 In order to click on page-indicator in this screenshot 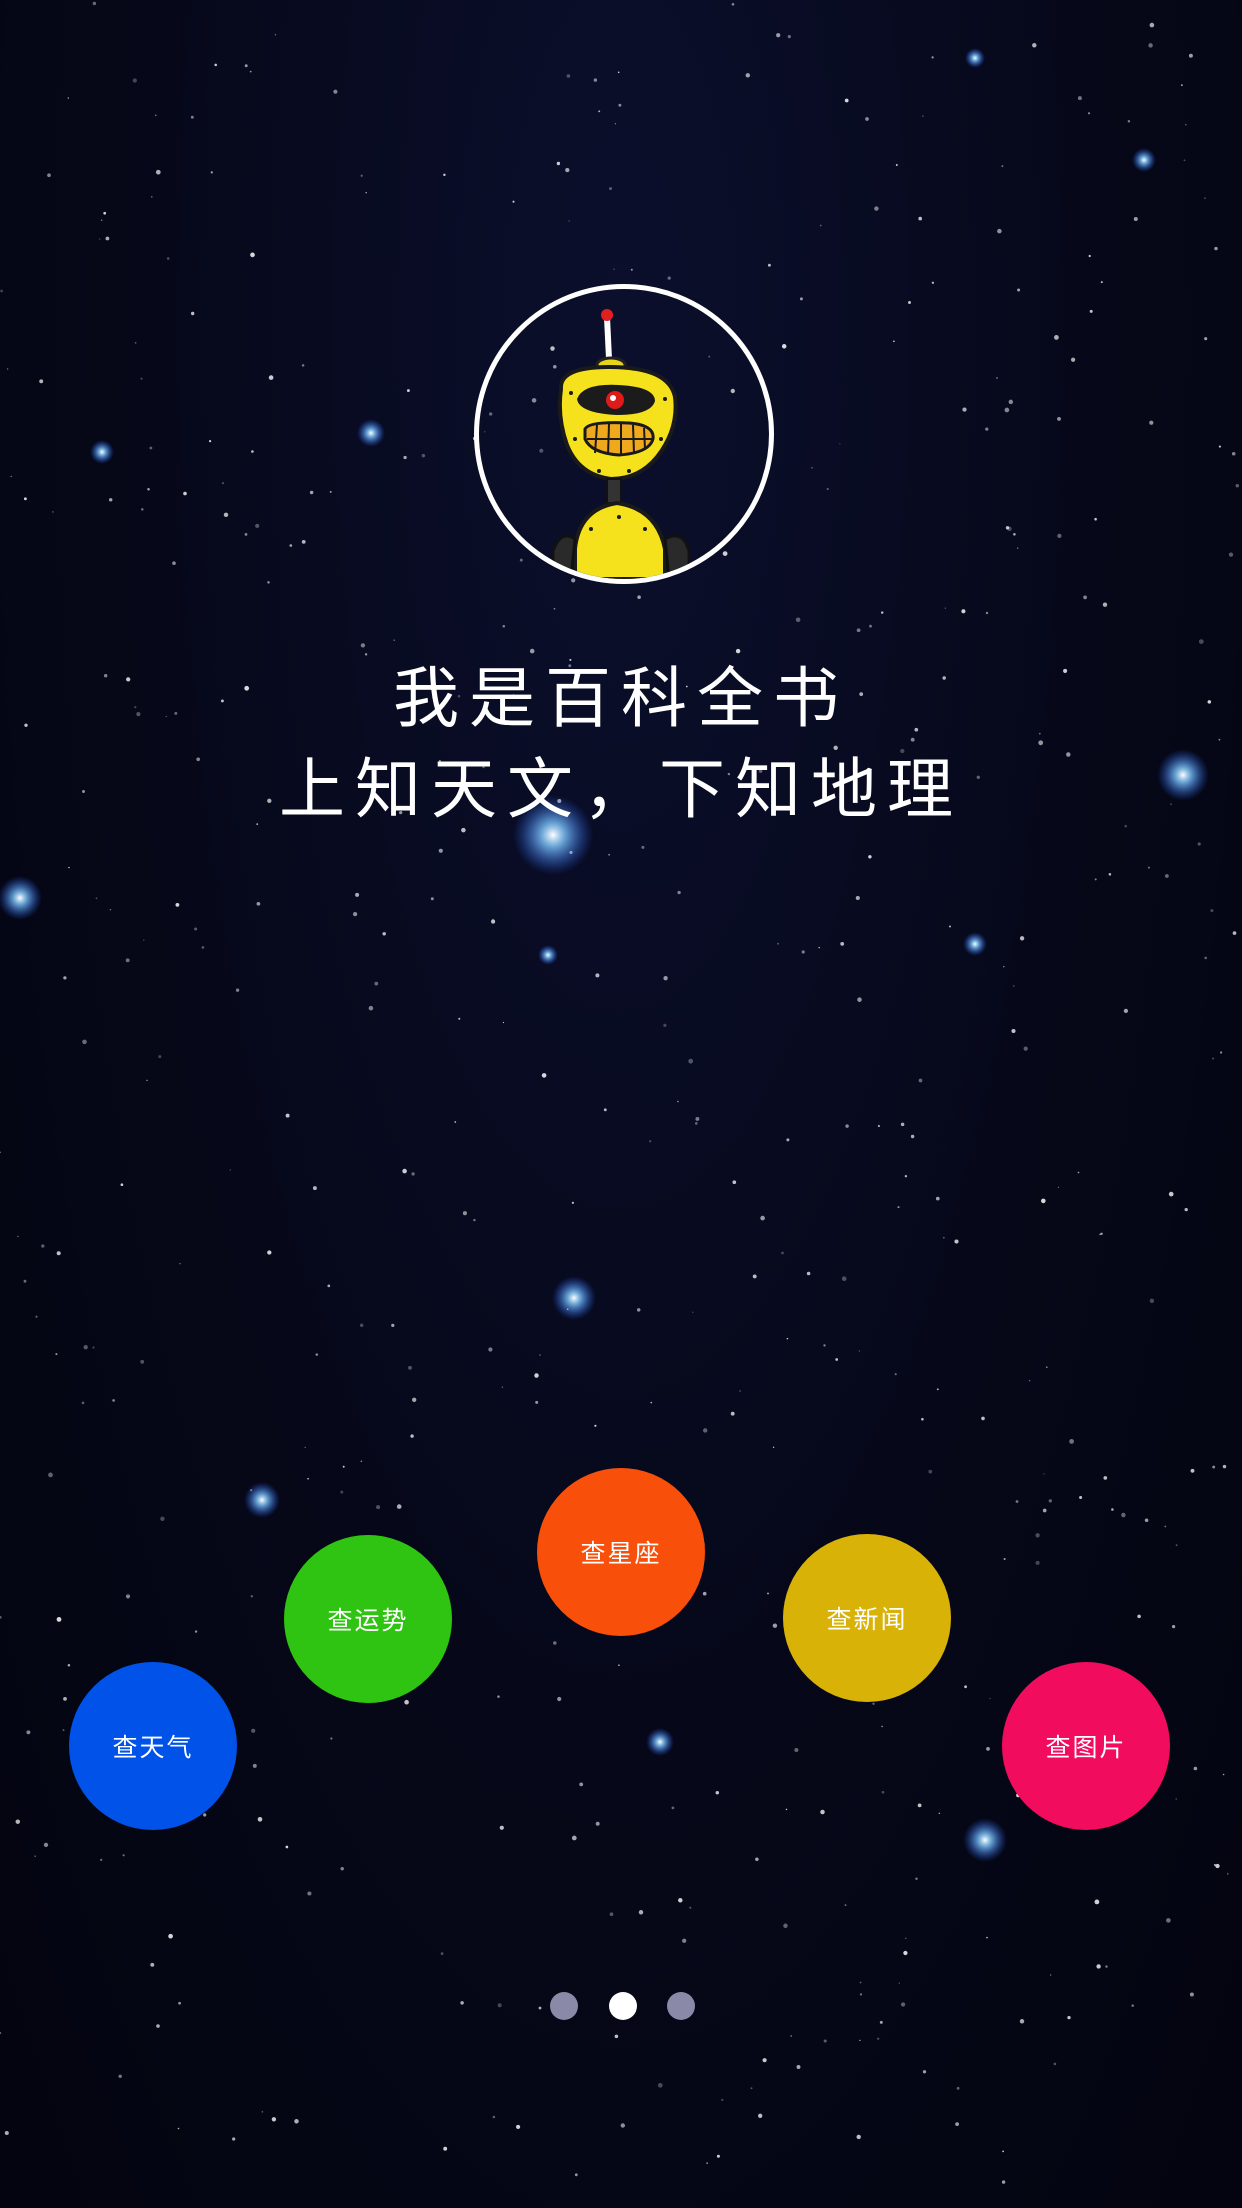, I will do `click(621, 2006)`.